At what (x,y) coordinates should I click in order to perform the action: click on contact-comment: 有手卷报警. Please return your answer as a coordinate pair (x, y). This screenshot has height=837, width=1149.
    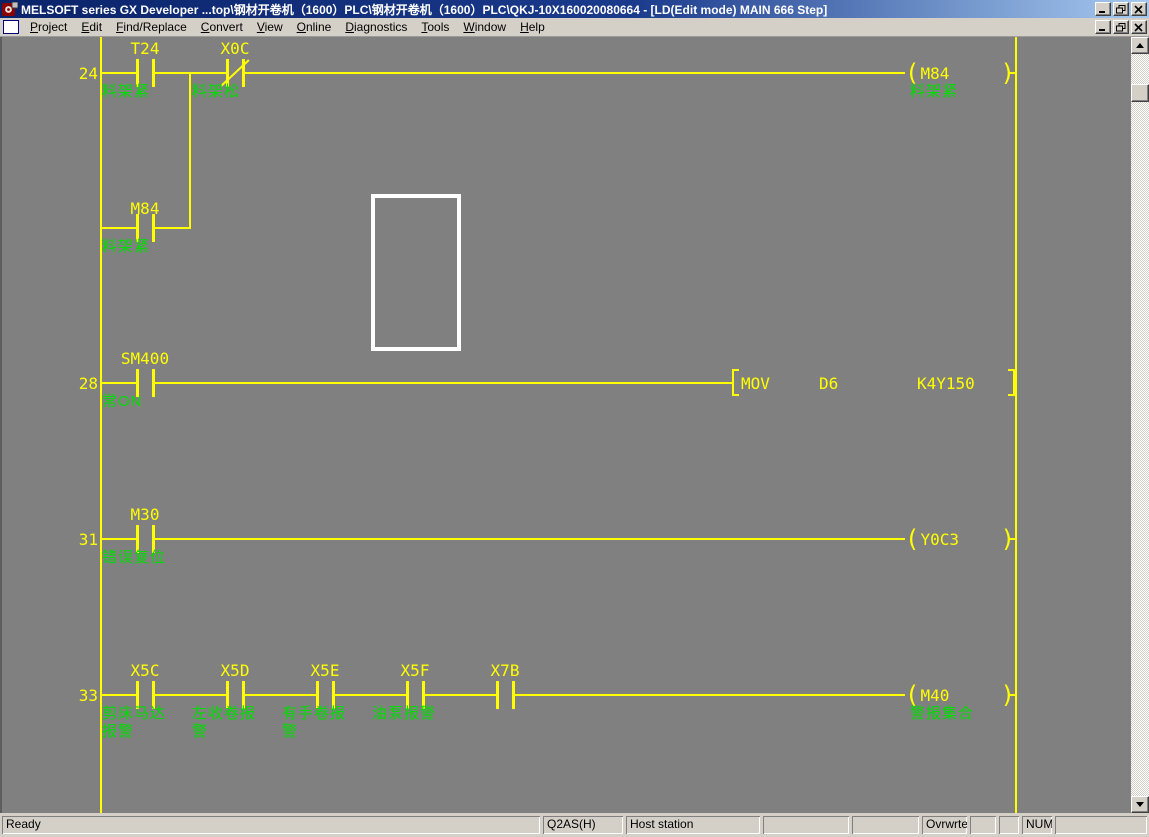
    Looking at the image, I should click on (314, 722).